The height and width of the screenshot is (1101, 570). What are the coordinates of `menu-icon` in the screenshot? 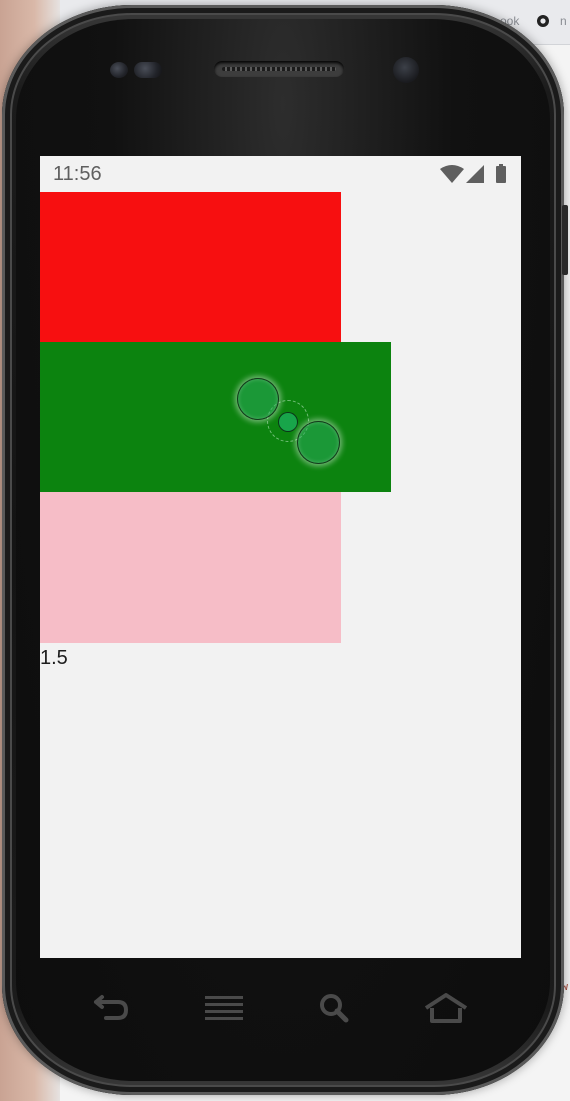 It's located at (224, 1008).